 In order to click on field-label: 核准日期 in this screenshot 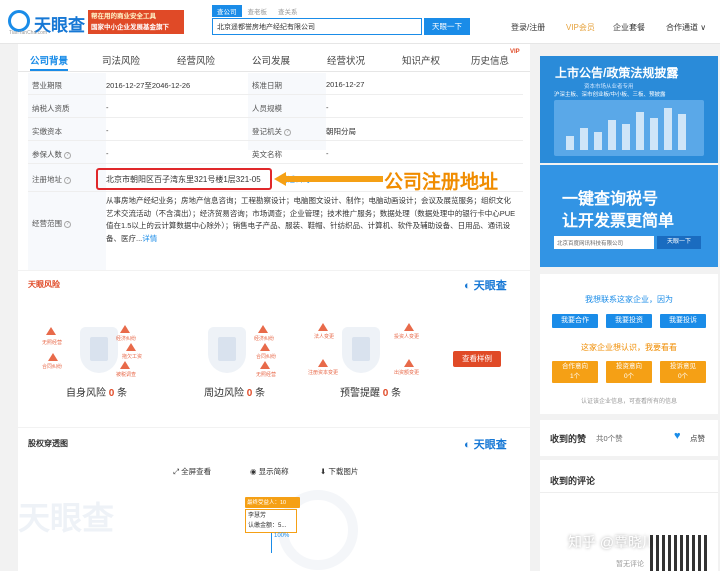, I will do `click(267, 85)`.